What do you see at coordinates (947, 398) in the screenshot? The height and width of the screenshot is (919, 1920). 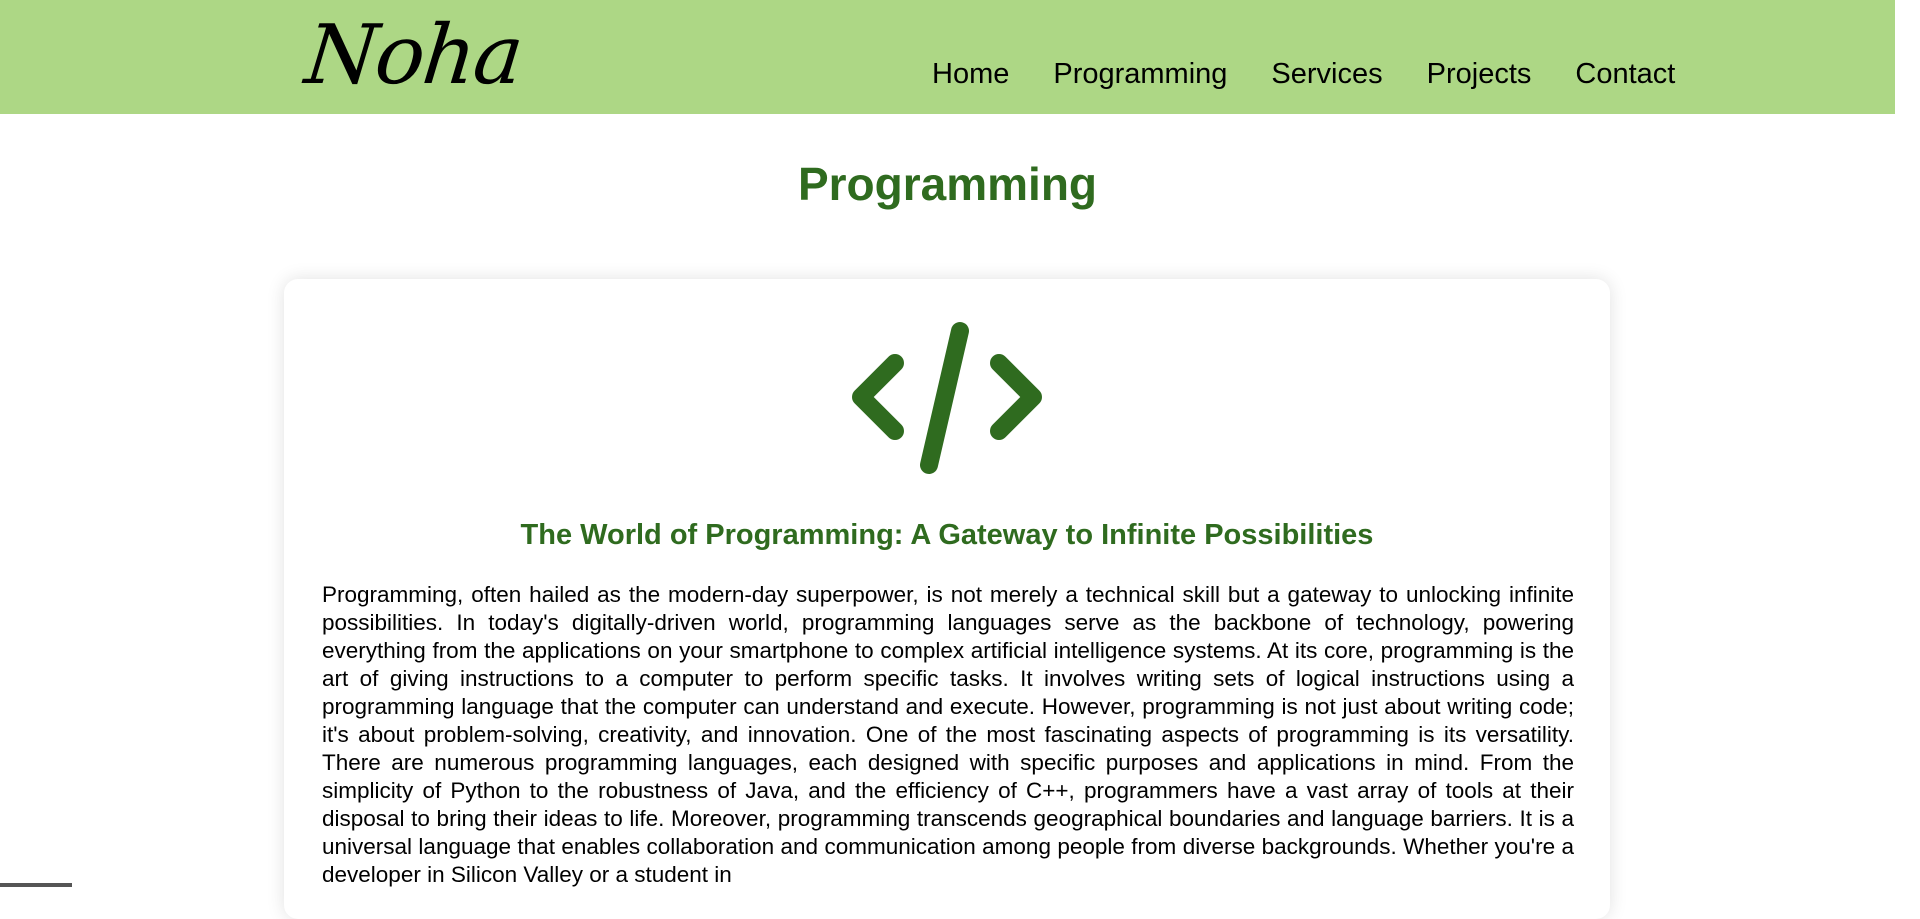 I see `code-icon` at bounding box center [947, 398].